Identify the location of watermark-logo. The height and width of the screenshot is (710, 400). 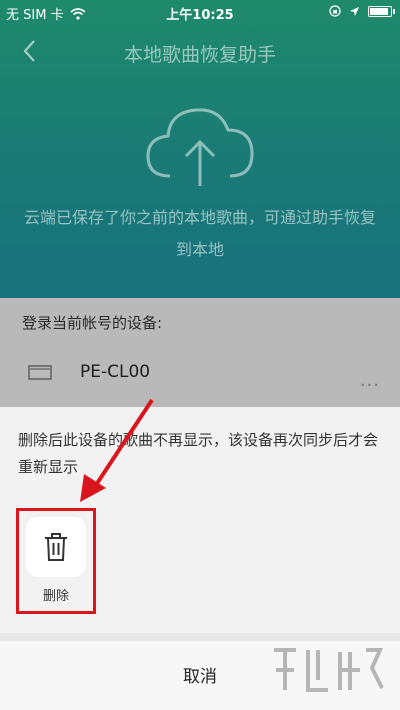
(329, 670).